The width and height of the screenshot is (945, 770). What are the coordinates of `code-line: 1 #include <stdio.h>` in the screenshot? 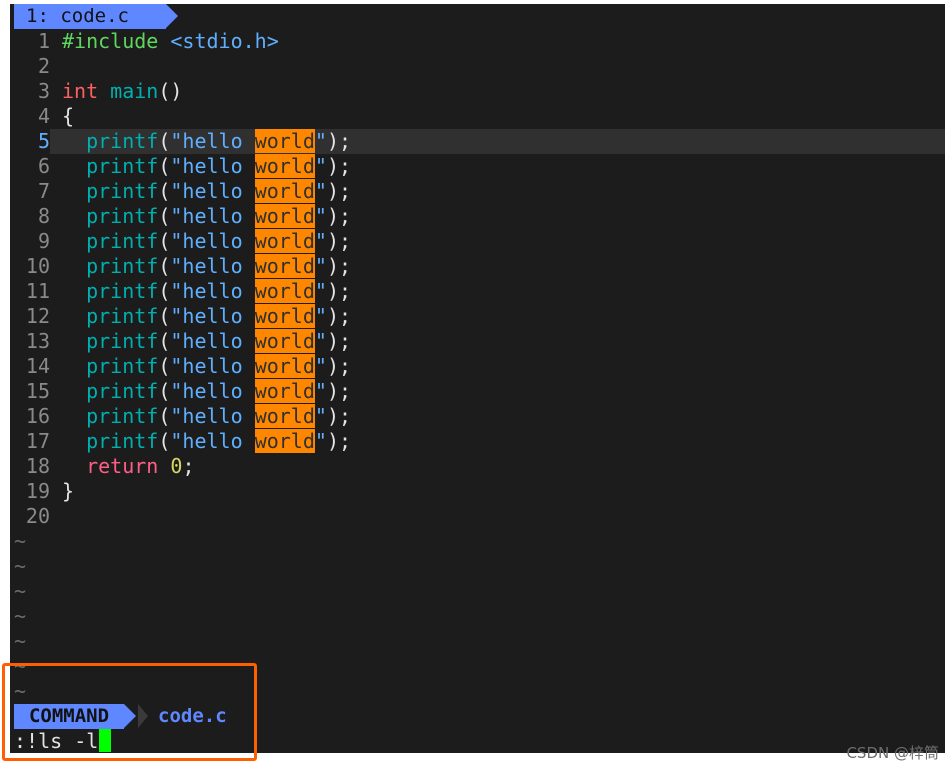 It's located at (477, 41).